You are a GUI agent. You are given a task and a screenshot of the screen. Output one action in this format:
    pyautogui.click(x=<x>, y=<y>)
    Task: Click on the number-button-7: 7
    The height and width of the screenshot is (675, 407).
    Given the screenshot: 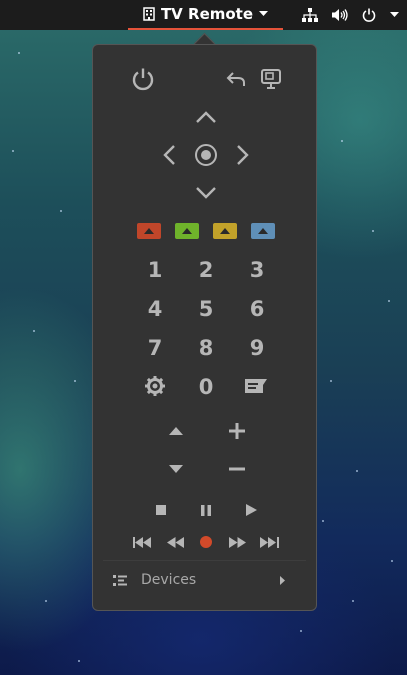 What is the action you would take?
    pyautogui.click(x=155, y=348)
    